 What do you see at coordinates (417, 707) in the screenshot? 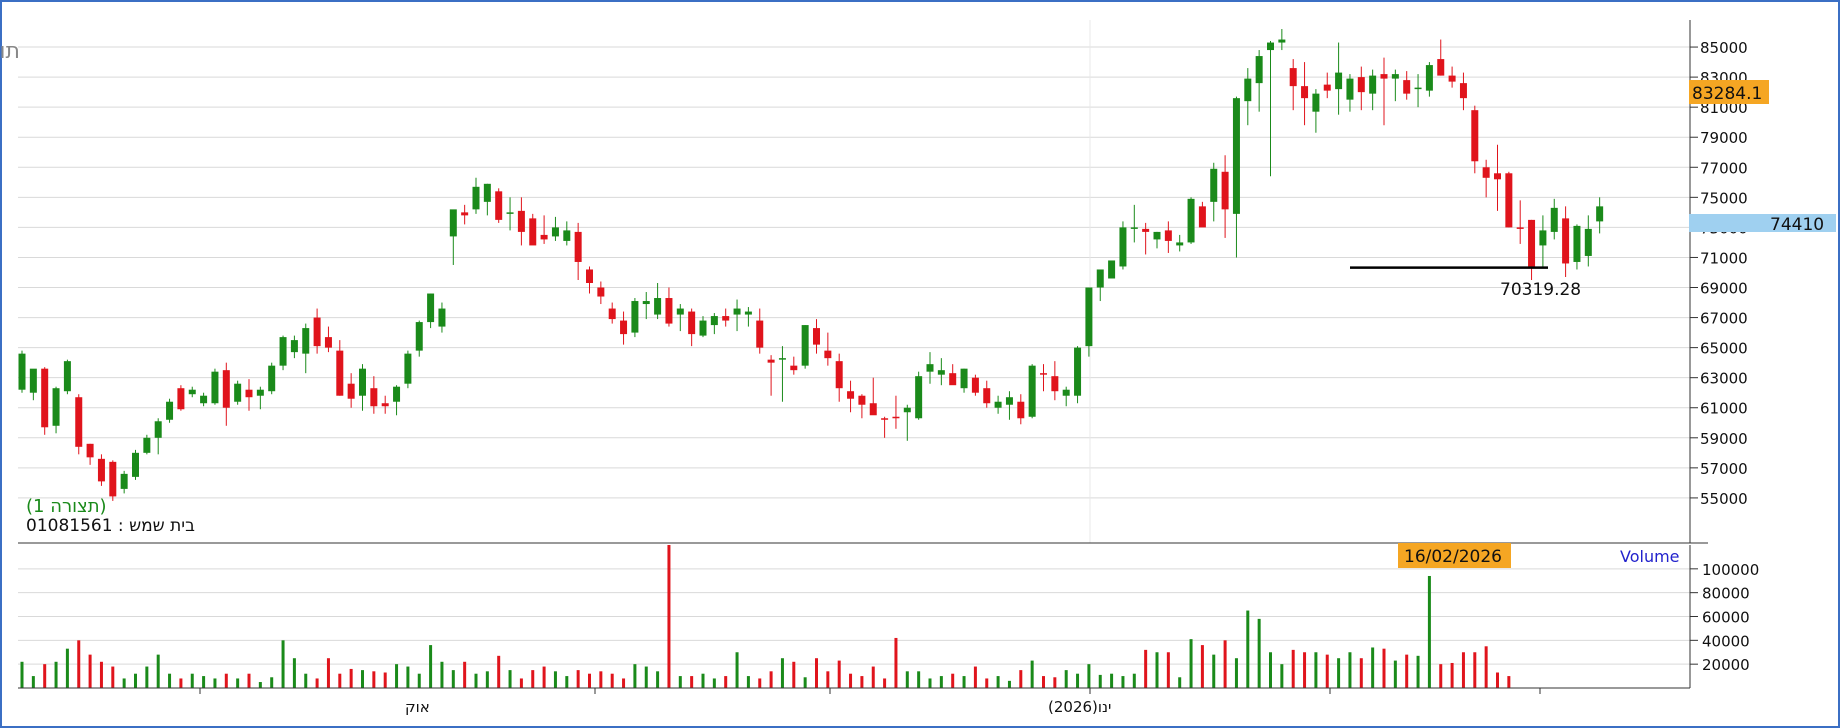
I see `x-label-oct: אוק` at bounding box center [417, 707].